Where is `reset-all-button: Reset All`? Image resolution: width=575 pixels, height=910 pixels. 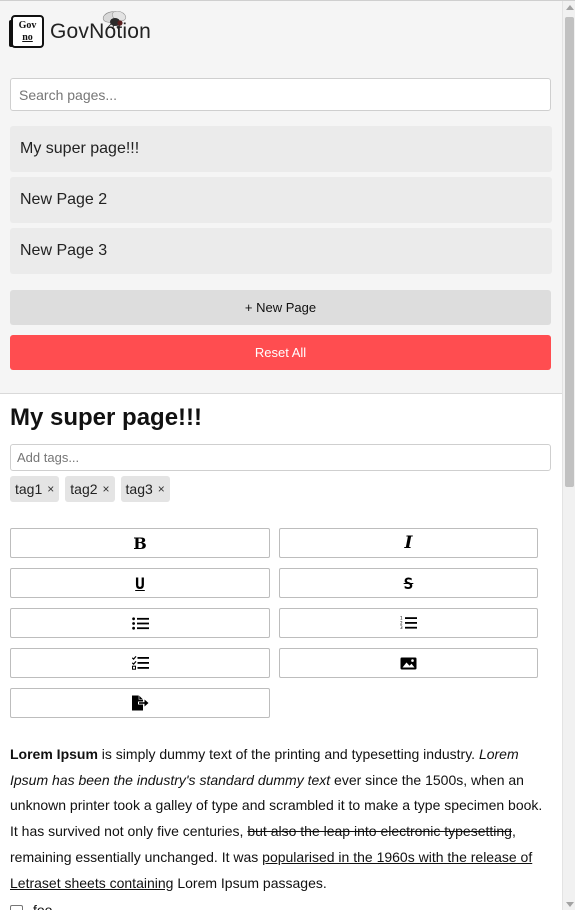
reset-all-button: Reset All is located at coordinates (280, 352).